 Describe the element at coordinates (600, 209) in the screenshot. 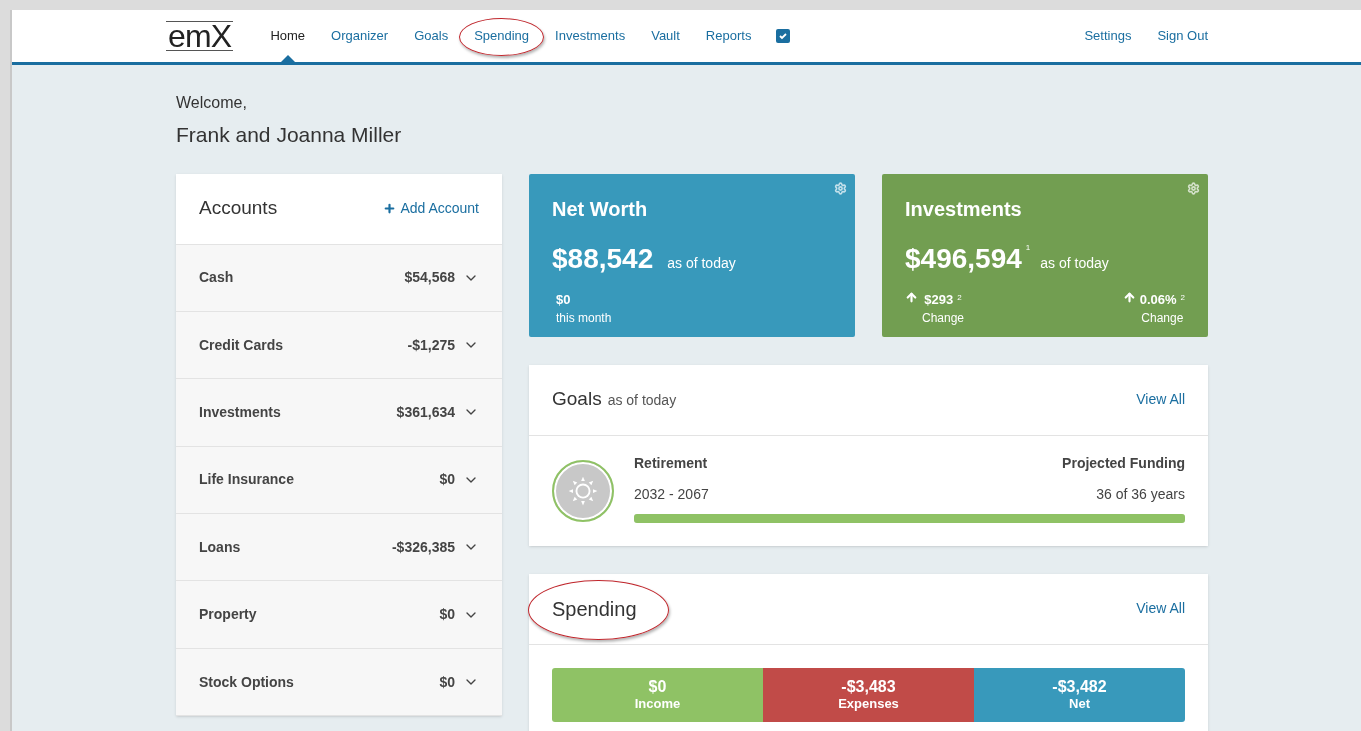

I see `card-title: Net Worth` at that location.